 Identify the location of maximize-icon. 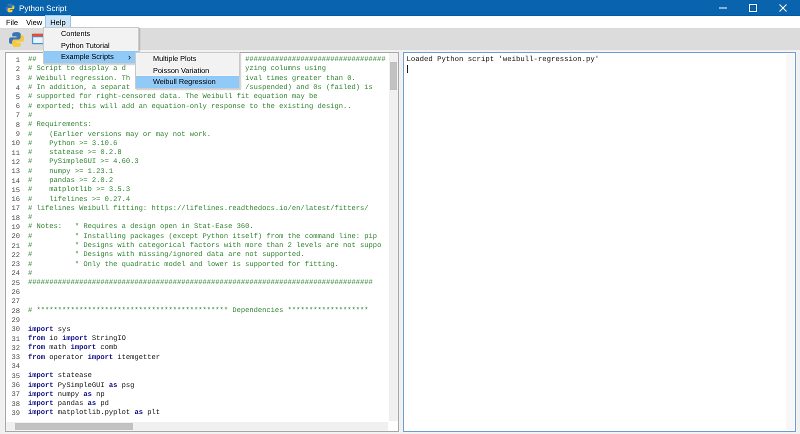
(753, 8).